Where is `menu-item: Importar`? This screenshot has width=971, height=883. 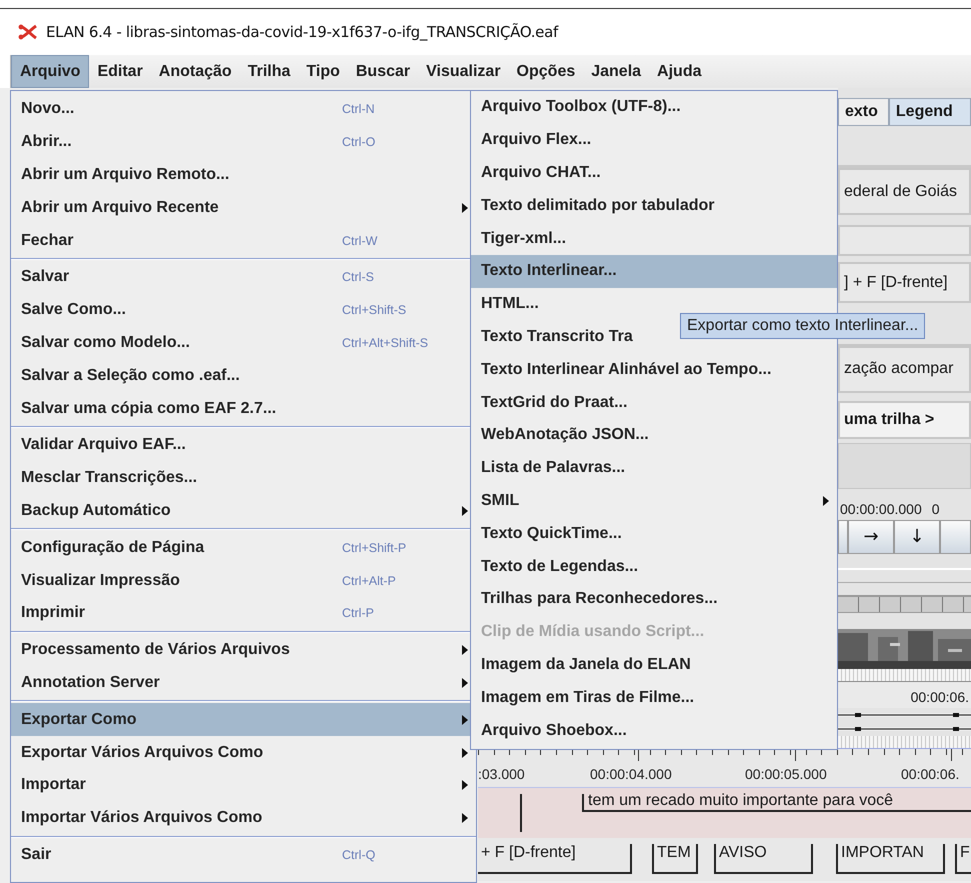 menu-item: Importar is located at coordinates (243, 785).